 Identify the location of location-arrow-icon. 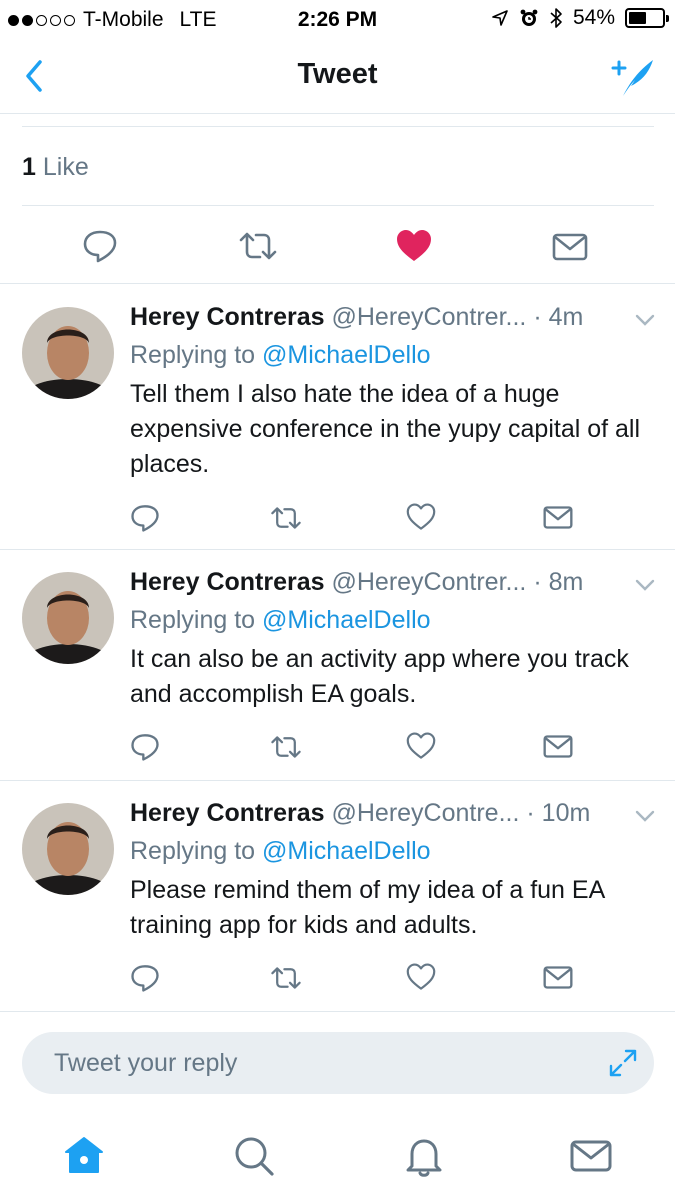
(500, 18).